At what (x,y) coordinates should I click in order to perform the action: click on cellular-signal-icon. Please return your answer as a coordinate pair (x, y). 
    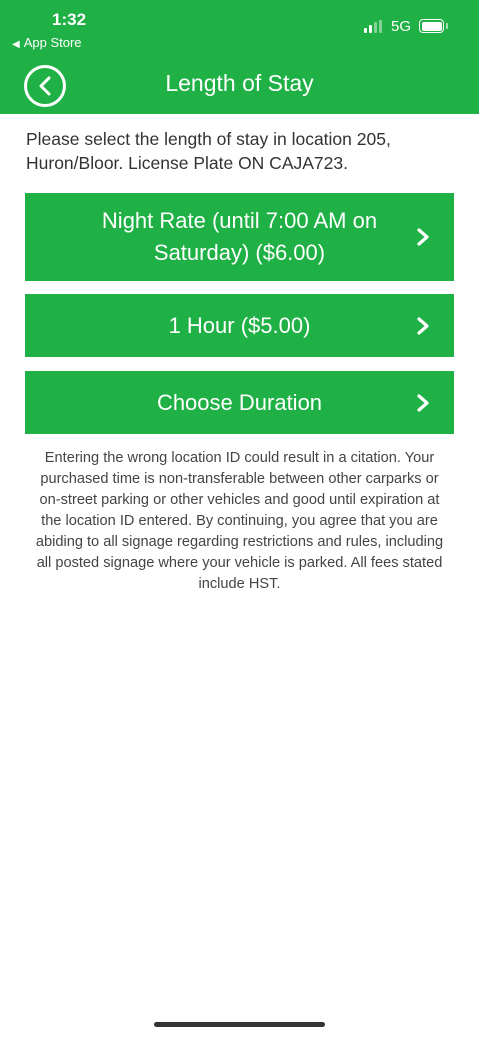
    Looking at the image, I should click on (373, 26).